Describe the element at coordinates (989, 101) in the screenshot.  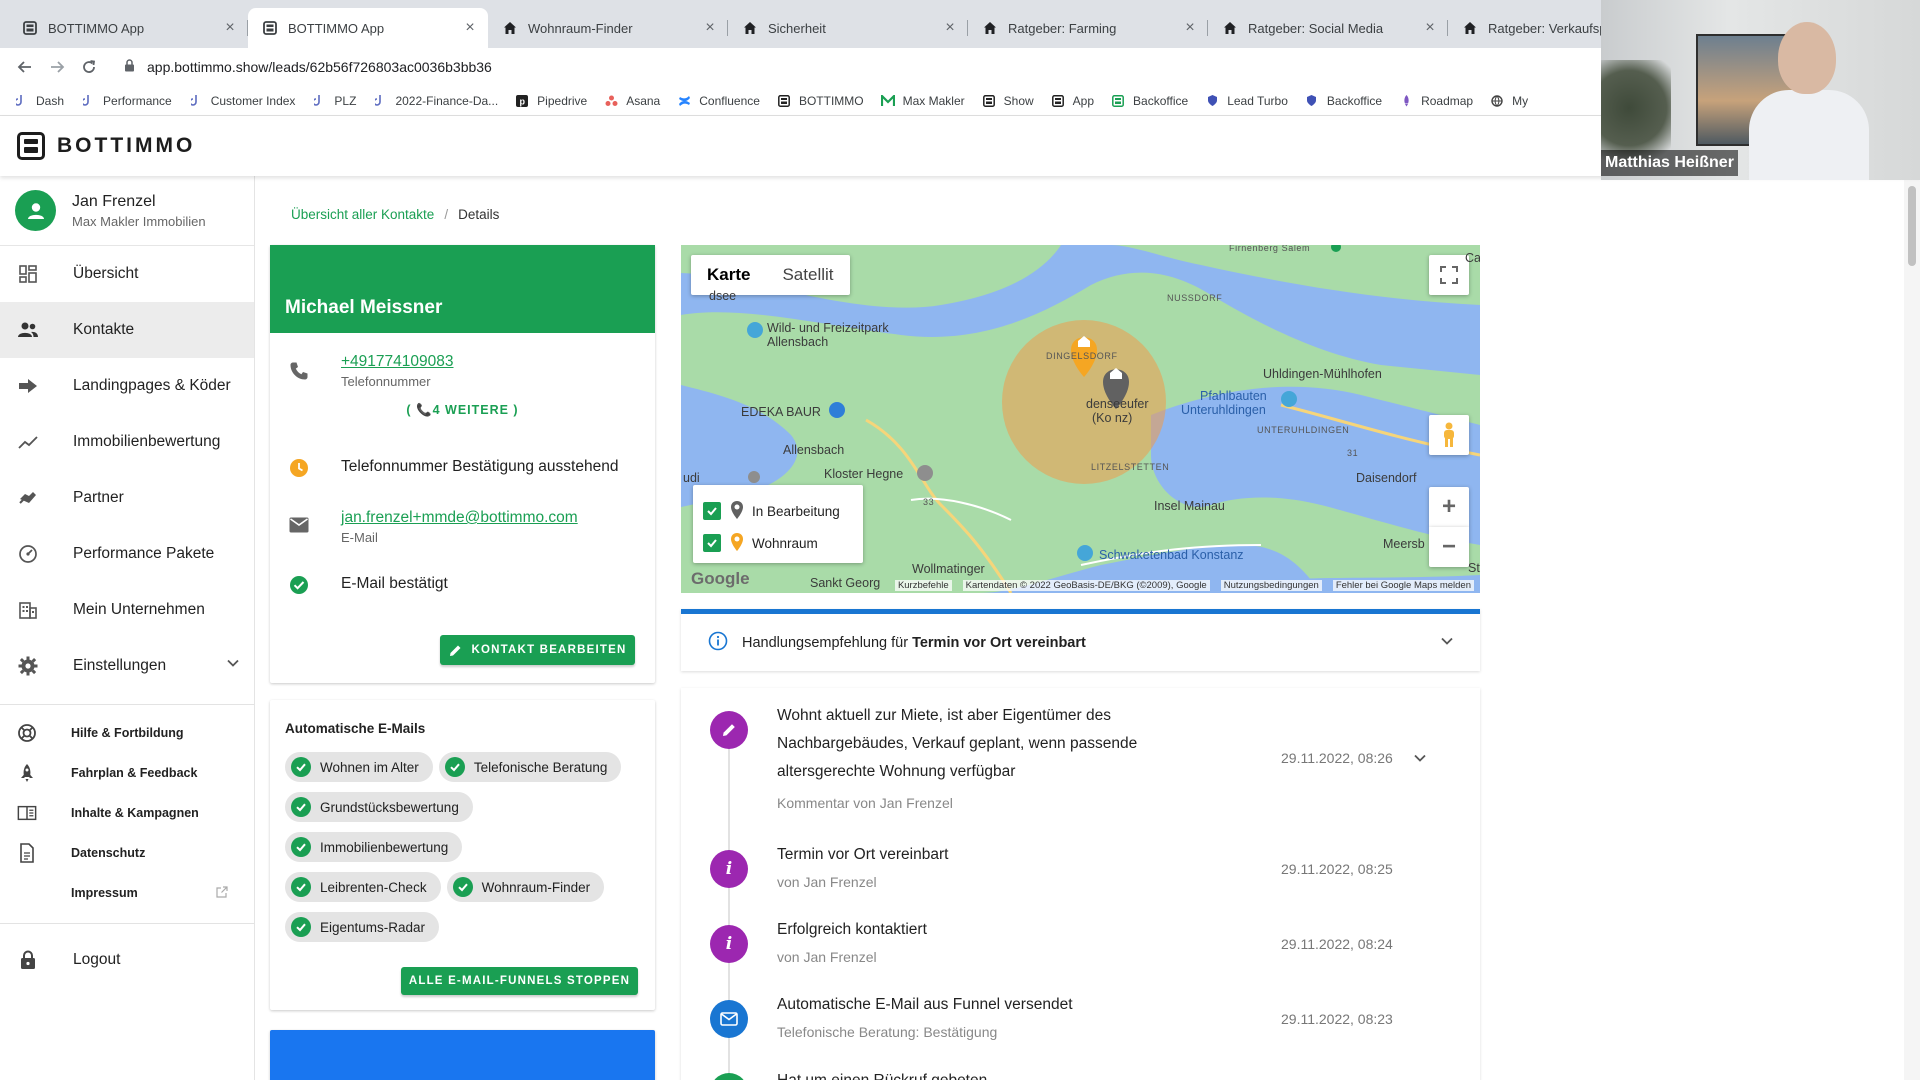
I see `bottimmo-icon` at that location.